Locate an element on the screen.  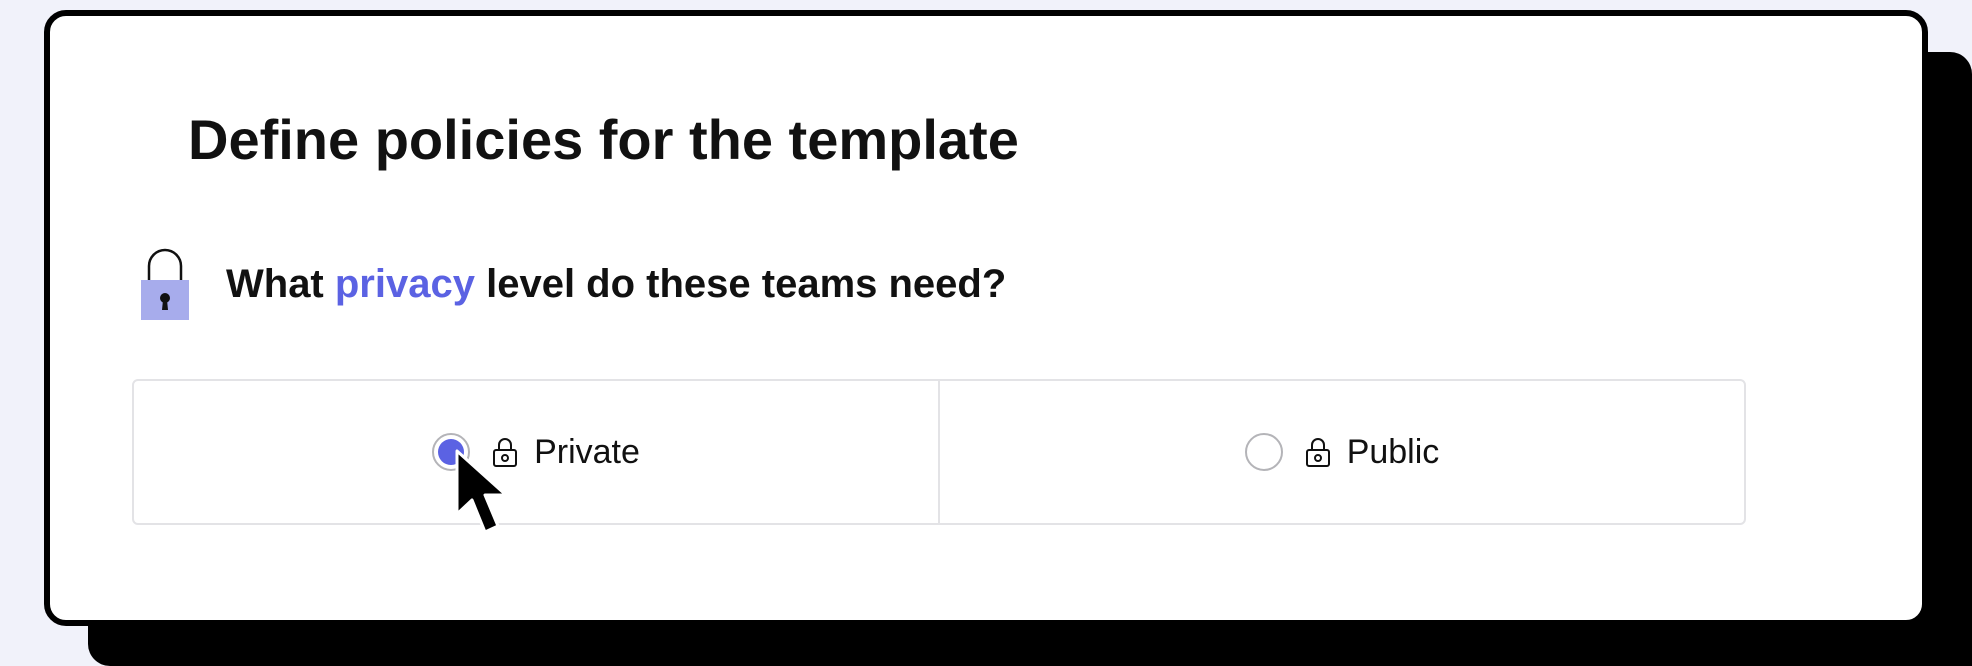
option-private: Private is located at coordinates (536, 452).